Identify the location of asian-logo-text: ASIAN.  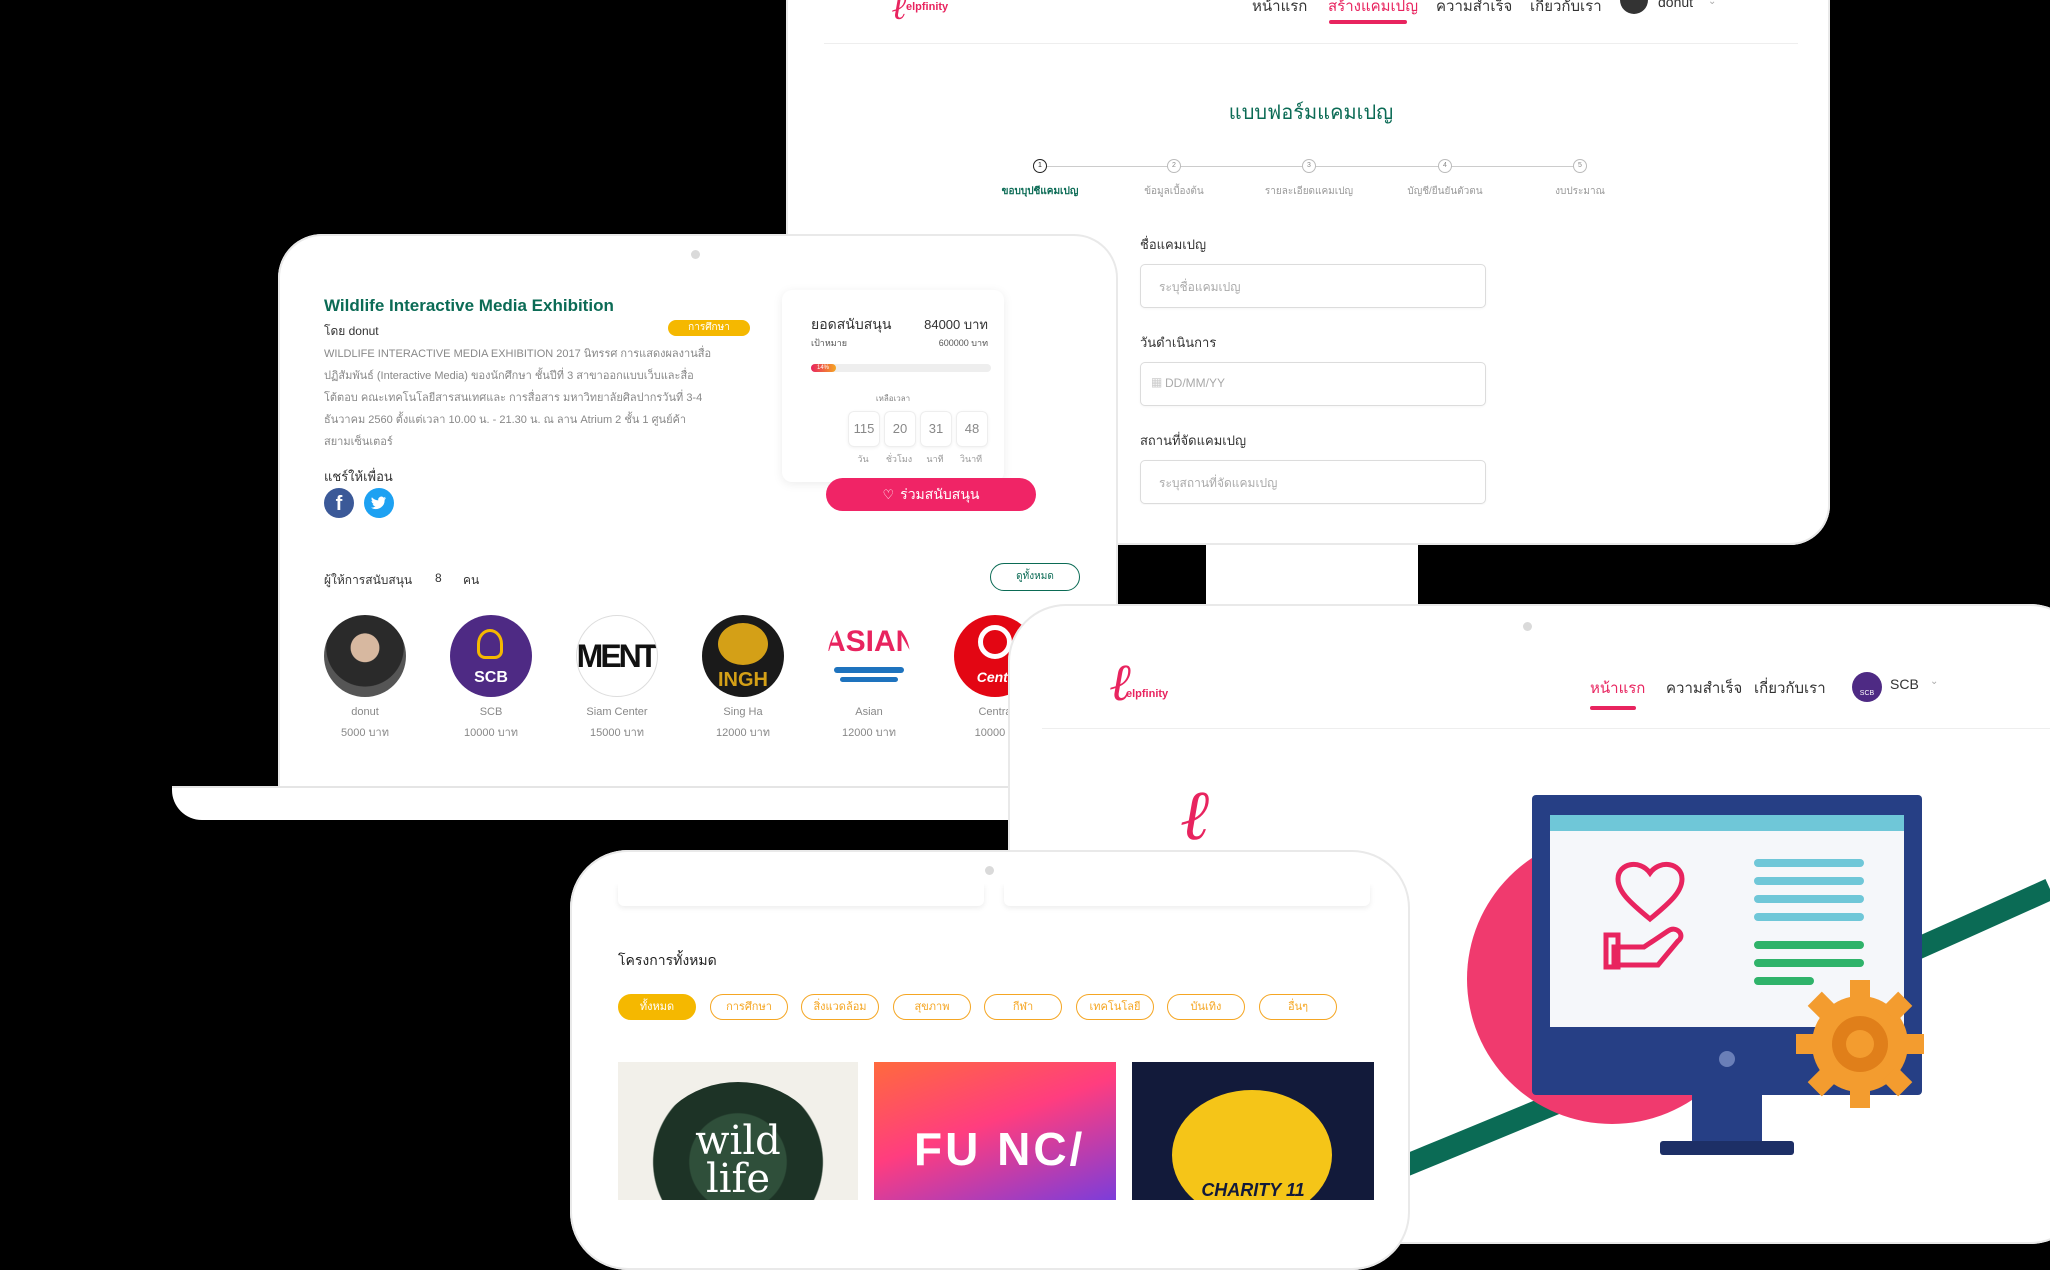
(869, 641).